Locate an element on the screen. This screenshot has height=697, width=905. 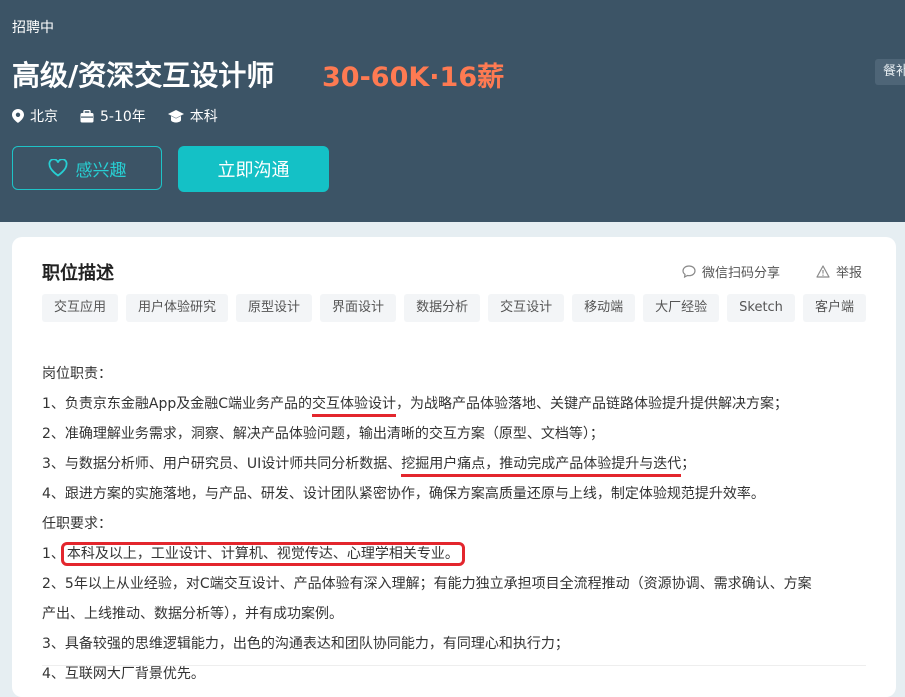
highlighted-text: 交互体验设计 is located at coordinates (354, 406).